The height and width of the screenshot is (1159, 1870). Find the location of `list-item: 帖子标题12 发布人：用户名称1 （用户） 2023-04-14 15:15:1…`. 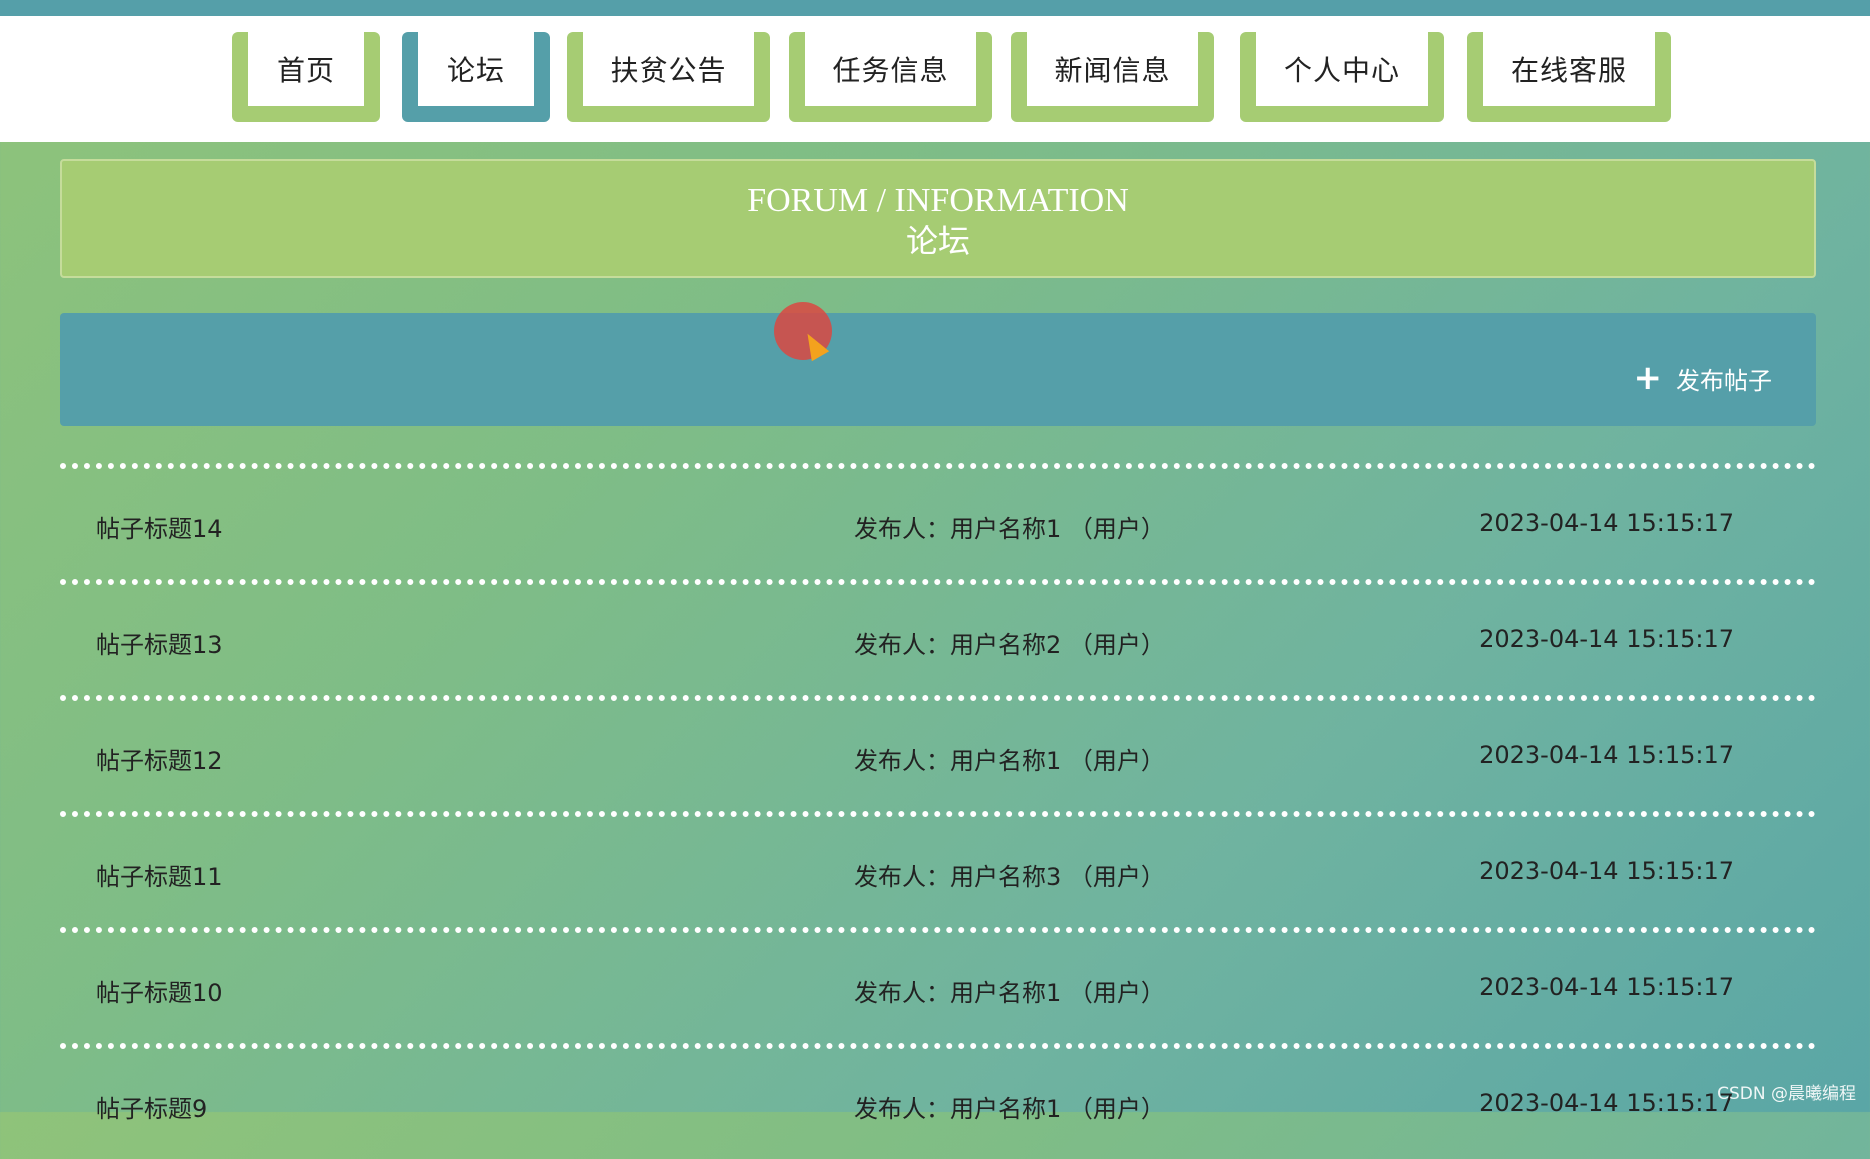

list-item: 帖子标题12 发布人：用户名称1 （用户） 2023-04-14 15:15:1… is located at coordinates (938, 756).